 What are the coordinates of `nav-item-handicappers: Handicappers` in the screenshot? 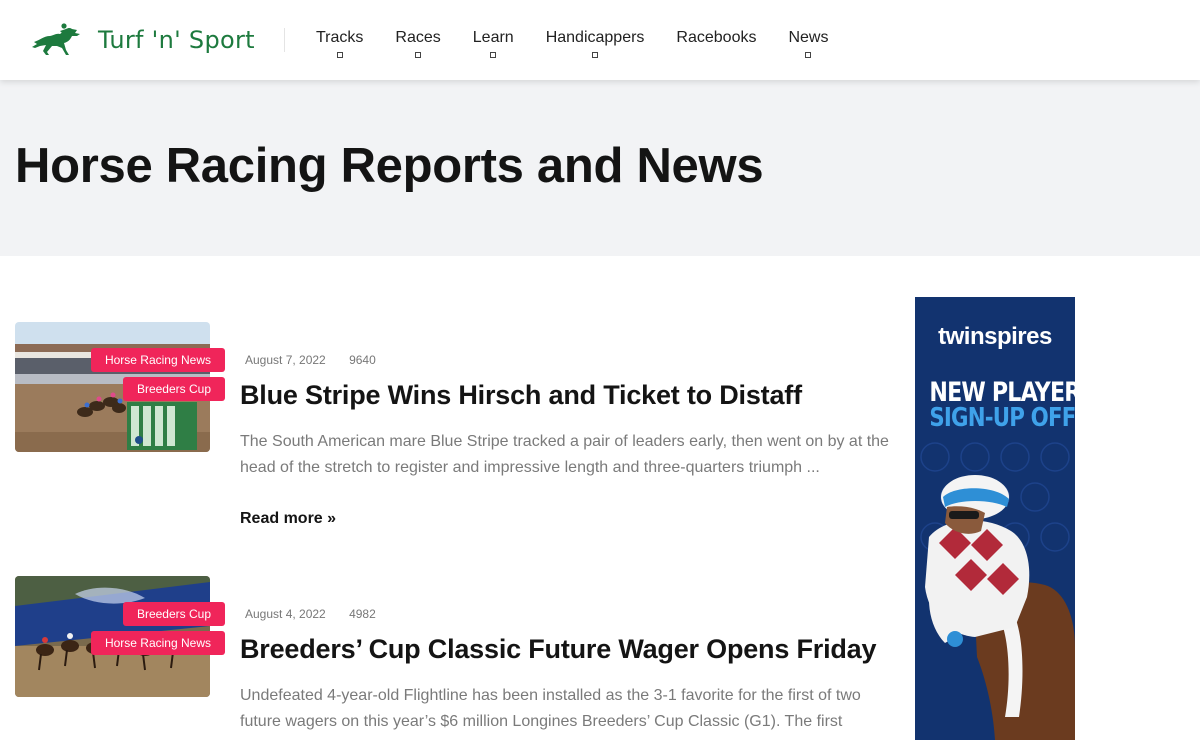 It's located at (595, 40).